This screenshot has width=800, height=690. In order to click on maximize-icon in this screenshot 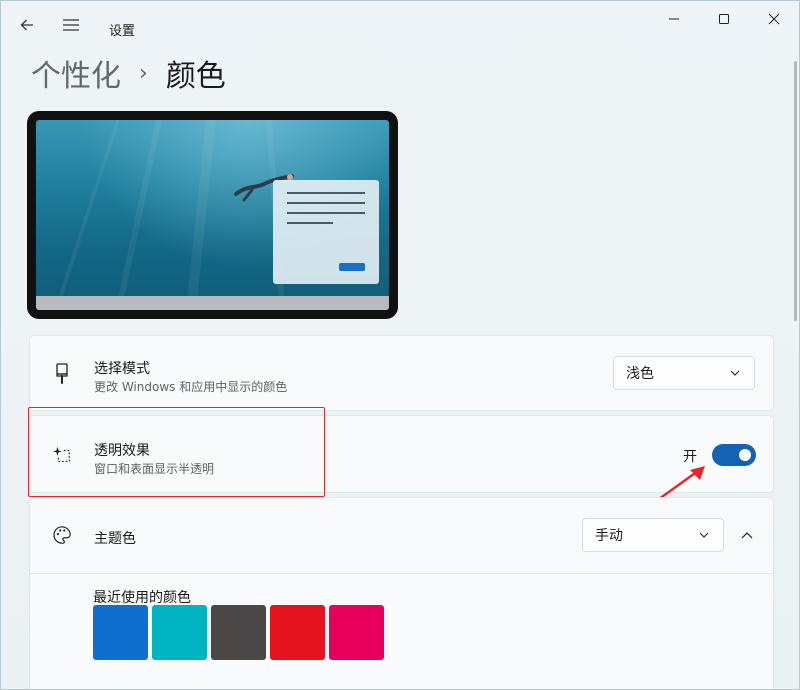, I will do `click(724, 19)`.